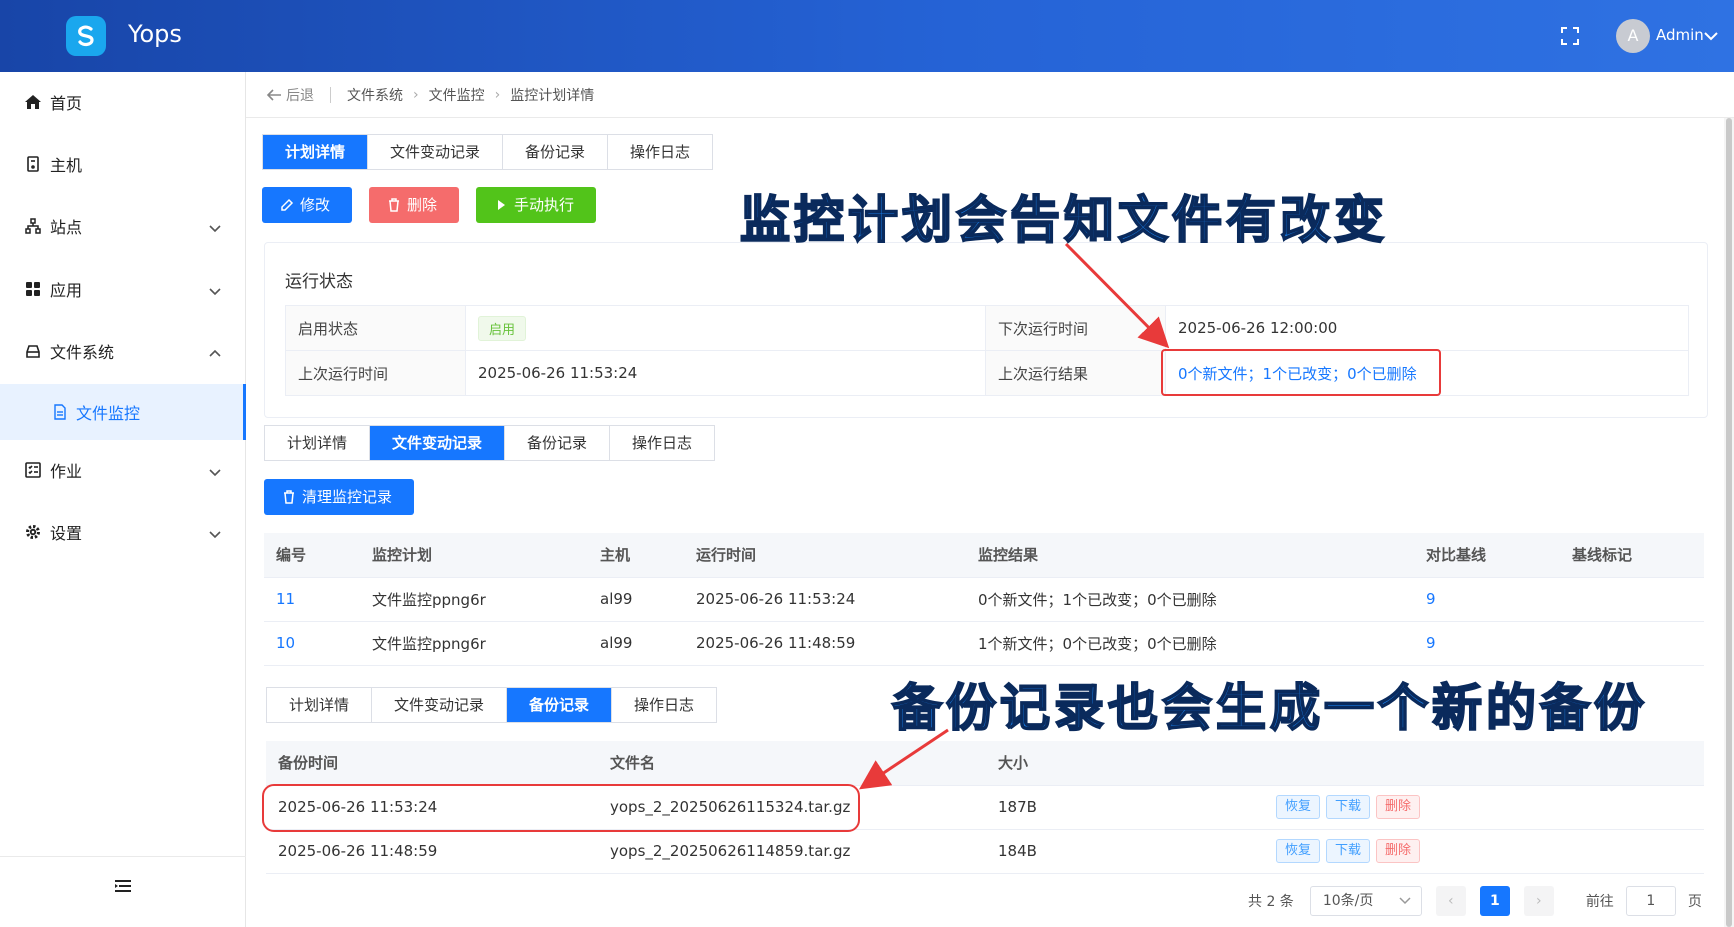  What do you see at coordinates (123, 351) in the screenshot?
I see `sidebar-item-filesystem: 文件系统` at bounding box center [123, 351].